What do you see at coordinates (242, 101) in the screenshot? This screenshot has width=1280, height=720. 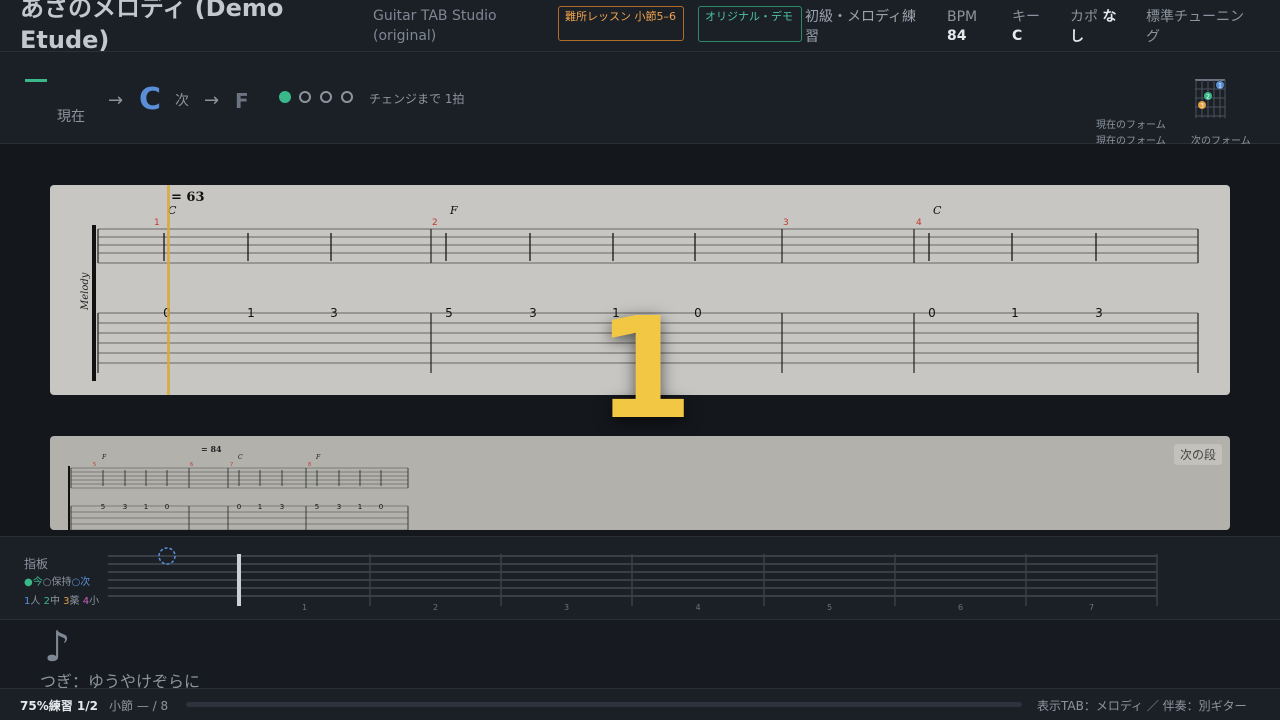 I see `next-chord: F` at bounding box center [242, 101].